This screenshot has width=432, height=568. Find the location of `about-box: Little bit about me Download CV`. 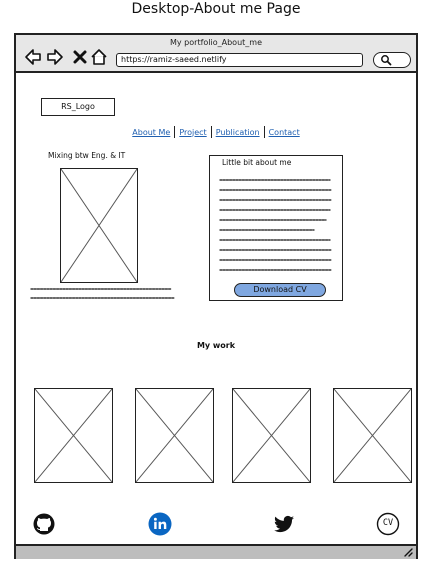

about-box: Little bit about me Download CV is located at coordinates (276, 228).